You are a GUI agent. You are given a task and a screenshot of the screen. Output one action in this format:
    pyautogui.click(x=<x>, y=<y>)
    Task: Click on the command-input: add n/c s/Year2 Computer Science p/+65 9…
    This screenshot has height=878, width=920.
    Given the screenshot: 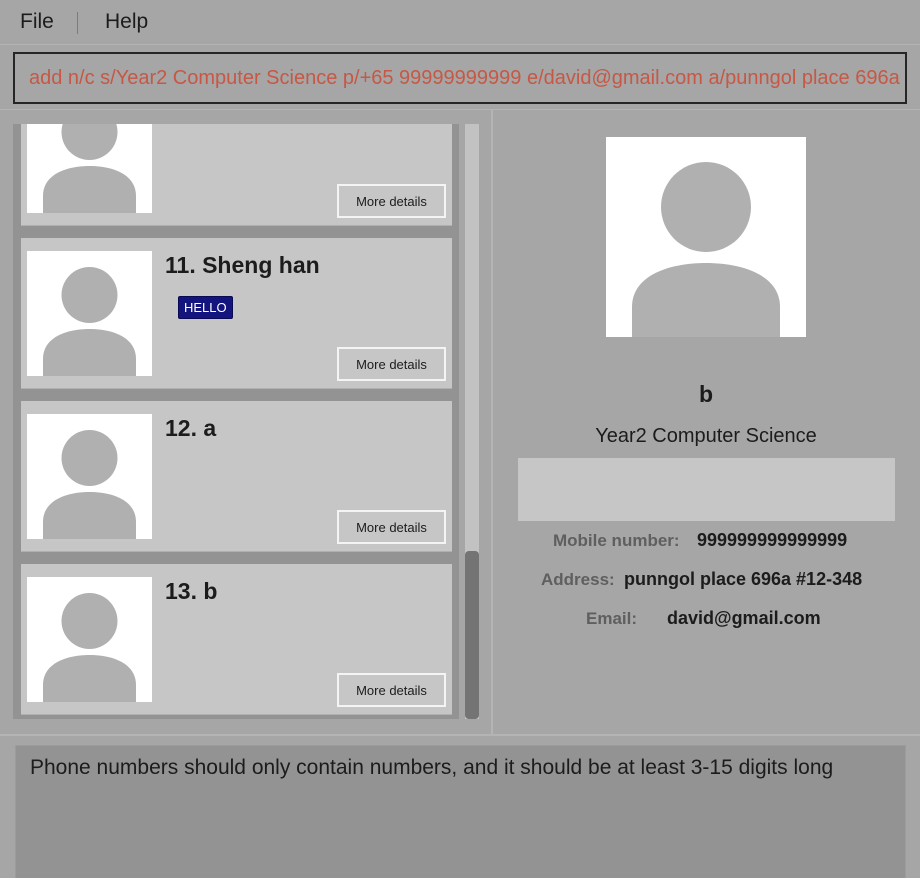 What is the action you would take?
    pyautogui.click(x=460, y=78)
    